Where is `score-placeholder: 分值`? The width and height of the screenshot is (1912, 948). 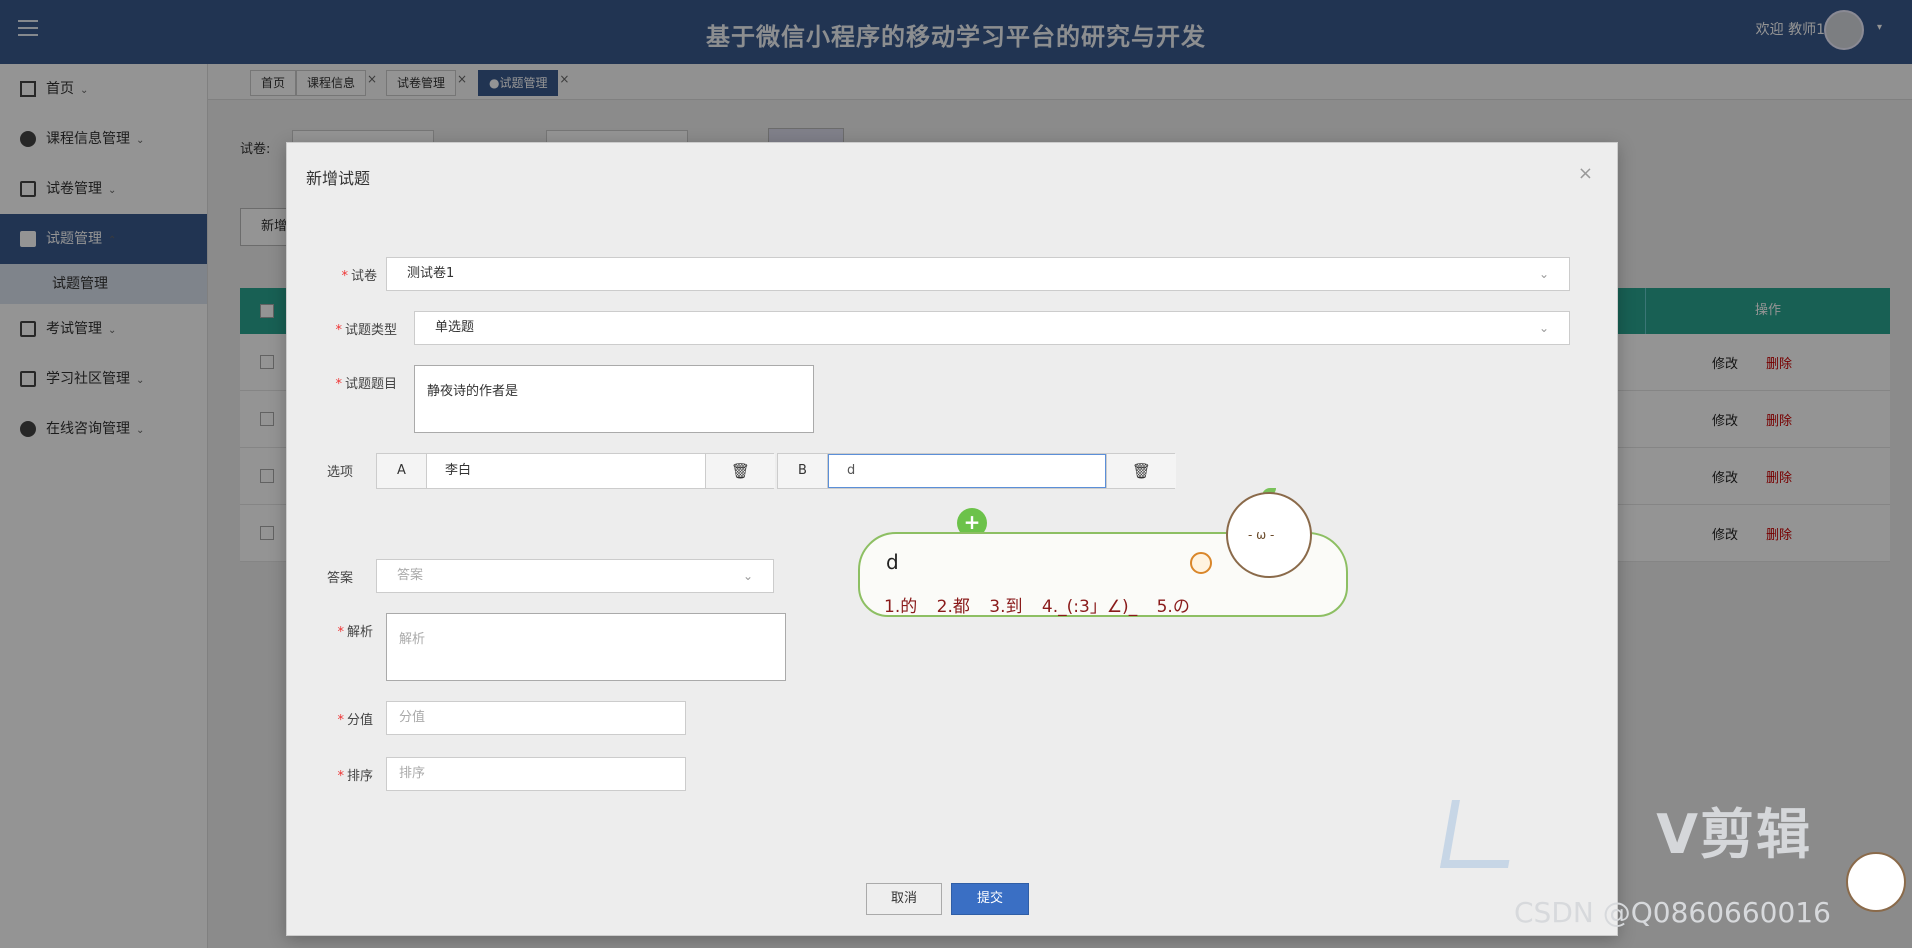
score-placeholder: 分值 is located at coordinates (412, 717).